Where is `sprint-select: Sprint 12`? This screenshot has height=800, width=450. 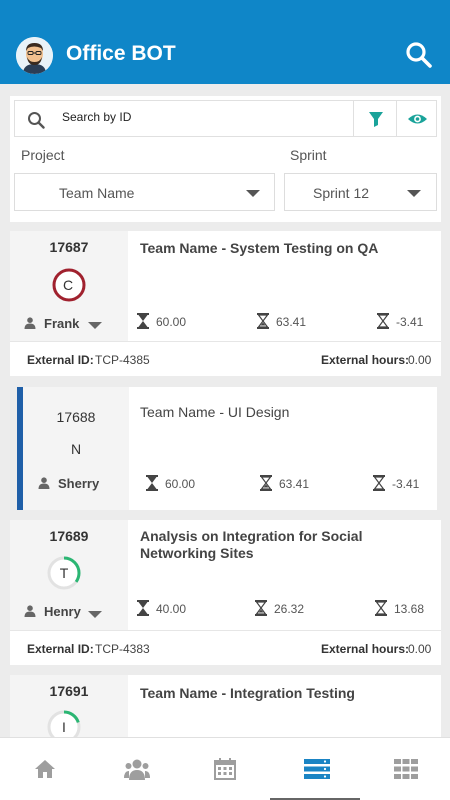
sprint-select: Sprint 12 is located at coordinates (360, 192).